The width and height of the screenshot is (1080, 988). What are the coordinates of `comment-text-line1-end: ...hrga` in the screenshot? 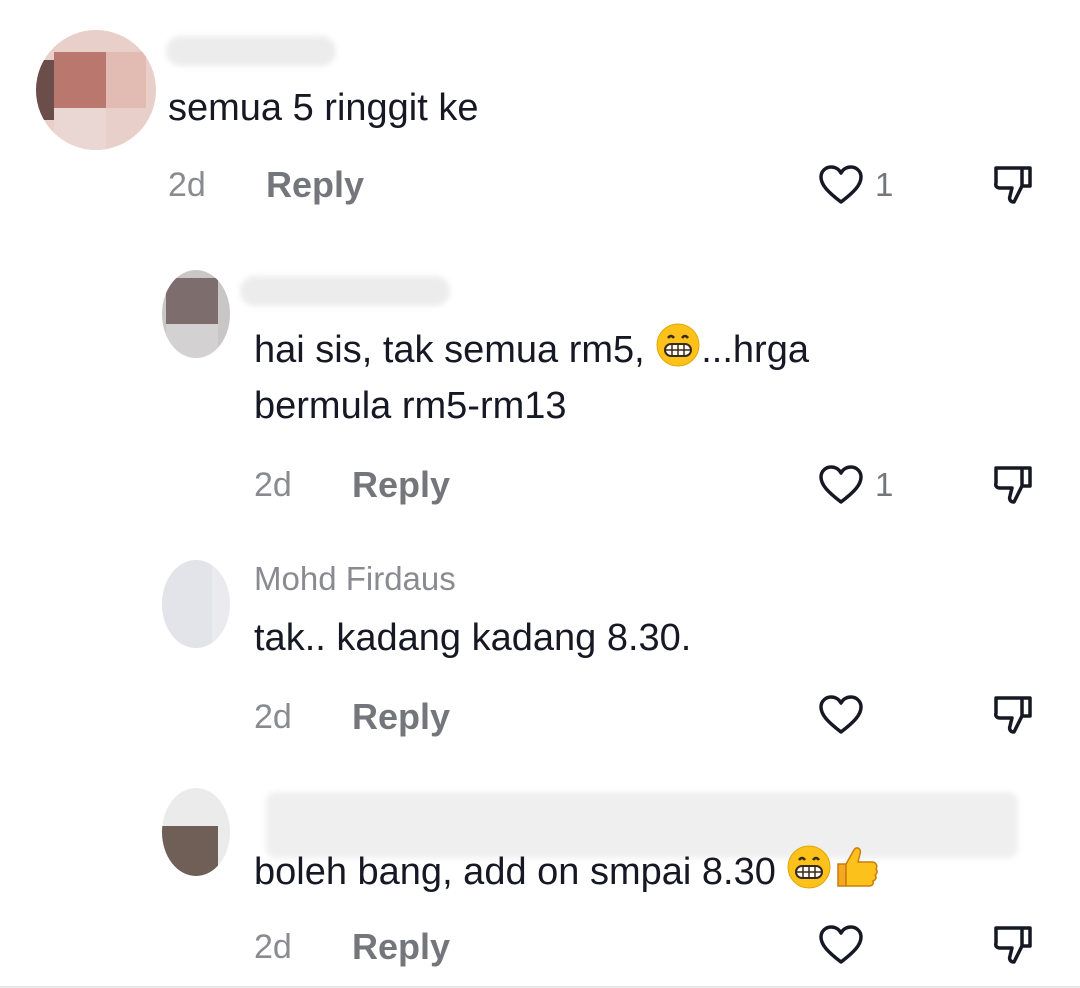 It's located at (755, 350).